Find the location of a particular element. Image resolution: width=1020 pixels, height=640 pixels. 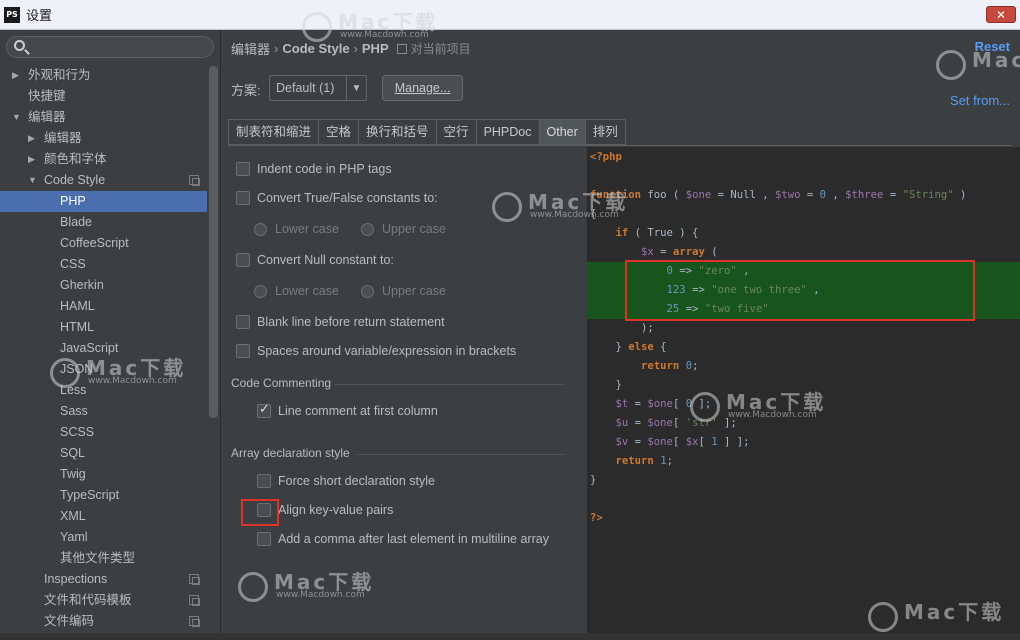

convert-true-false-option: Convert True/False constants to: is located at coordinates (337, 198).